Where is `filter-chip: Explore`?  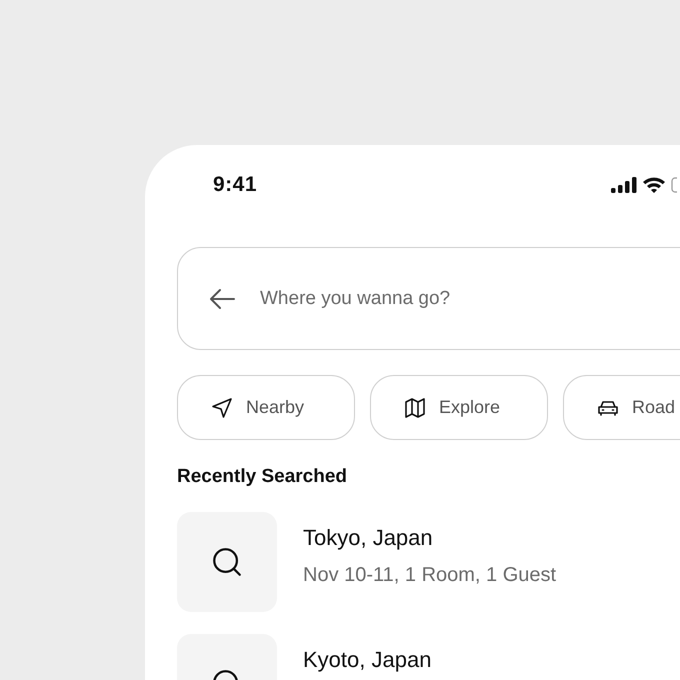
filter-chip: Explore is located at coordinates (459, 407).